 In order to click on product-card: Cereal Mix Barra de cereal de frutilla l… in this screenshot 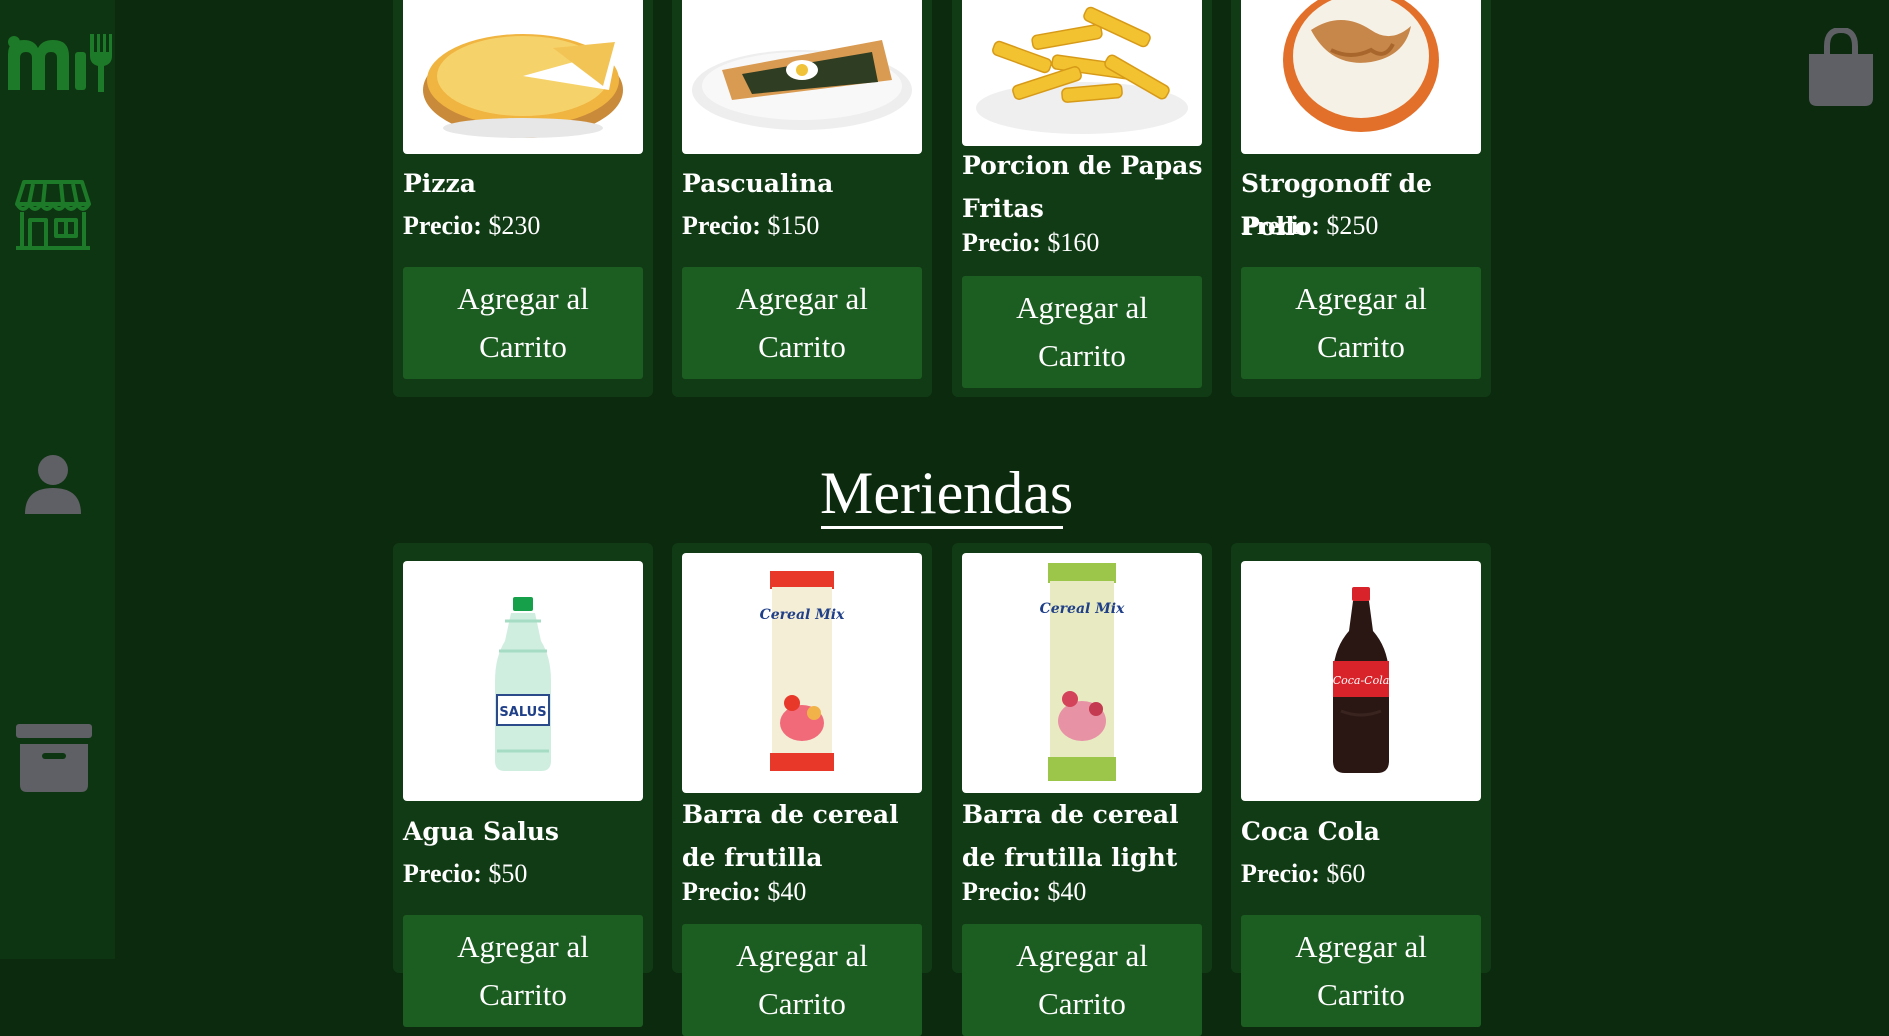, I will do `click(1082, 789)`.